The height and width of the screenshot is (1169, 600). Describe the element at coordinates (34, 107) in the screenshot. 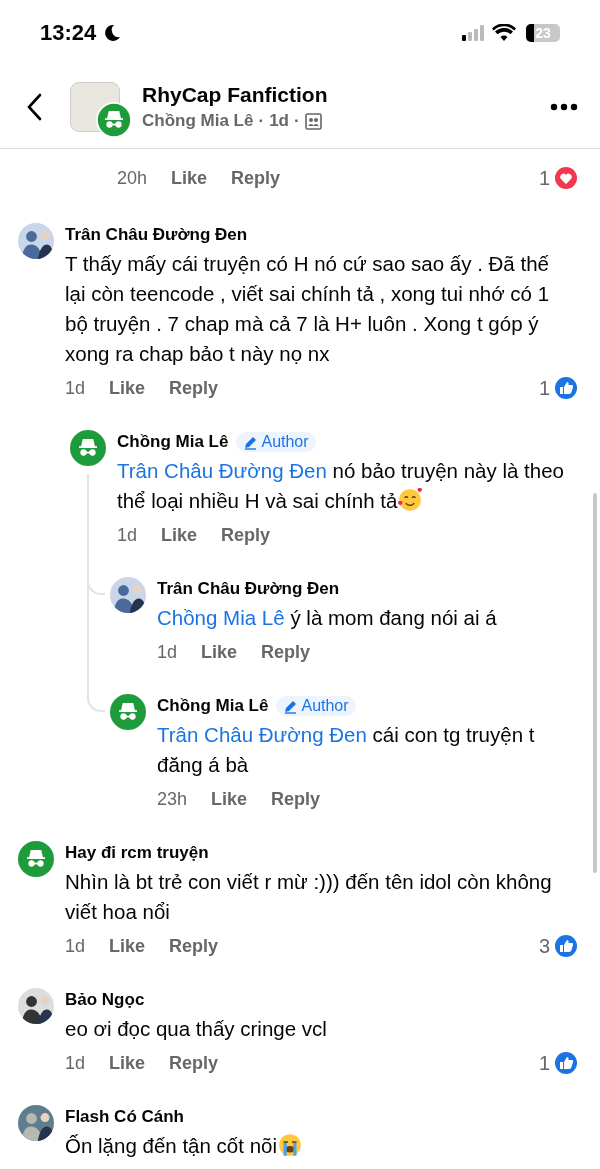

I see `back-icon` at that location.